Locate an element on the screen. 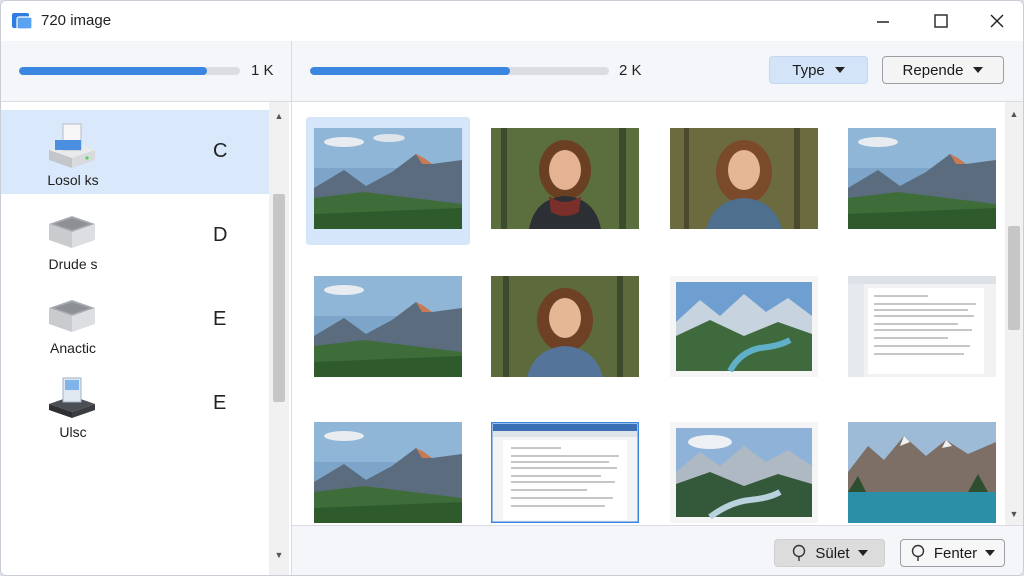 This screenshot has width=1024, height=576. app-icon is located at coordinates (22, 21).